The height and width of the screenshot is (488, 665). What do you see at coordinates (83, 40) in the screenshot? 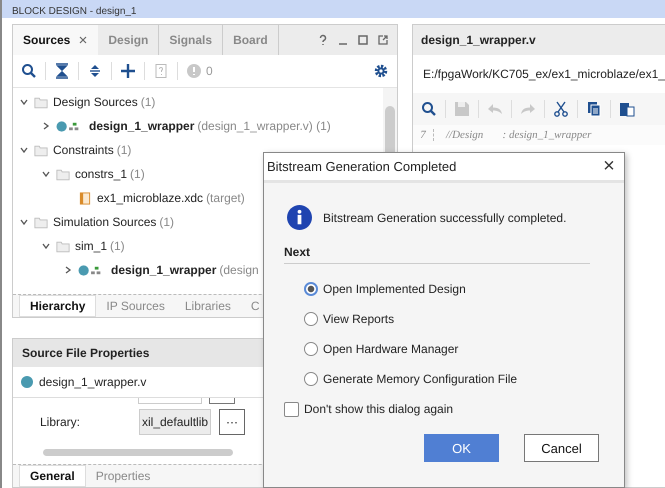
I see `close-icon` at bounding box center [83, 40].